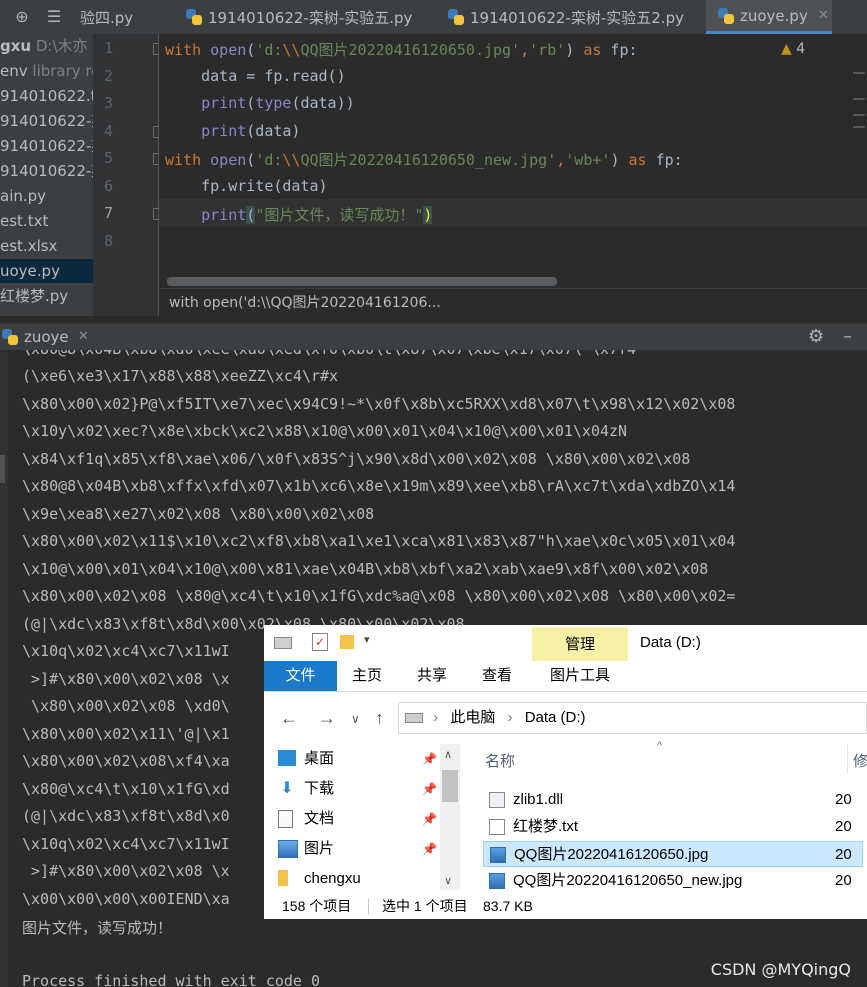  Describe the element at coordinates (10, 337) in the screenshot. I see `python-file-icon` at that location.